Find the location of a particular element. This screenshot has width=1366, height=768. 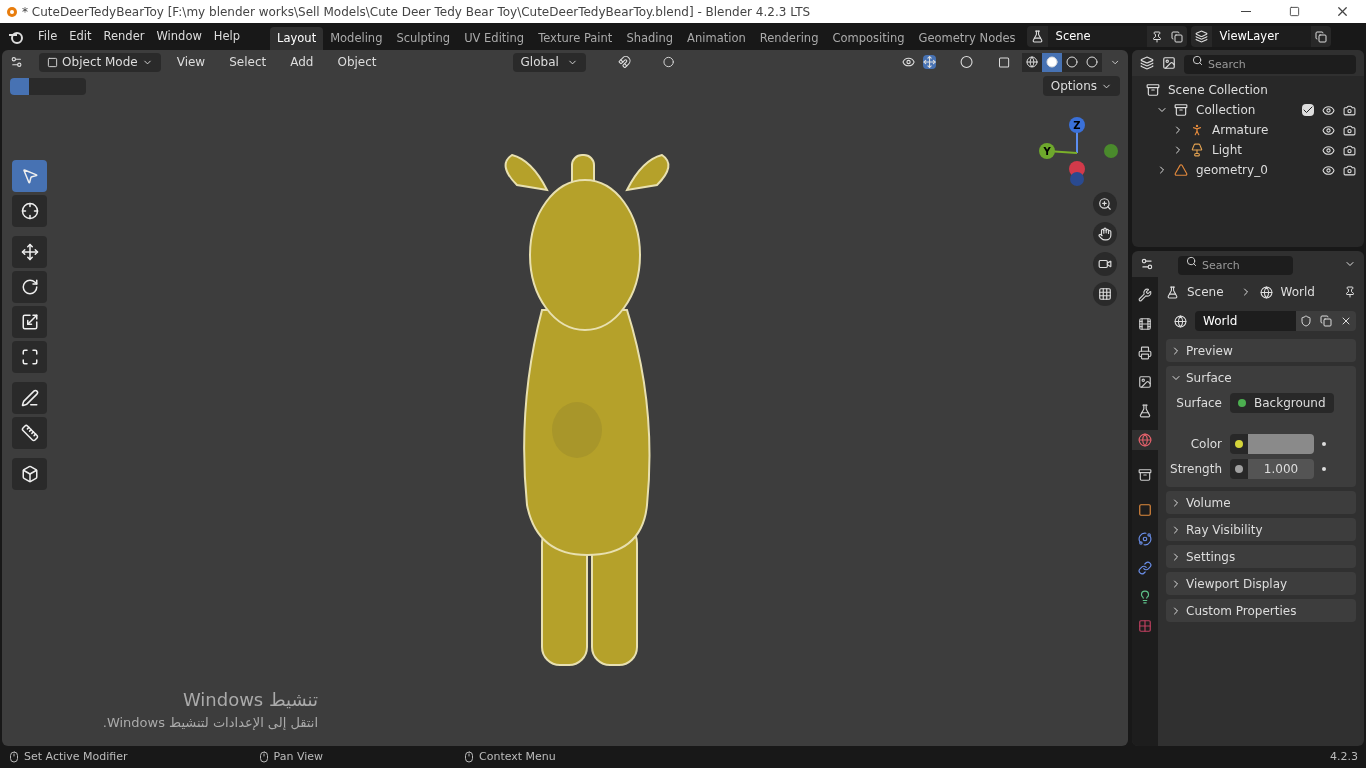

workspace-tab: Rendering is located at coordinates (789, 38).